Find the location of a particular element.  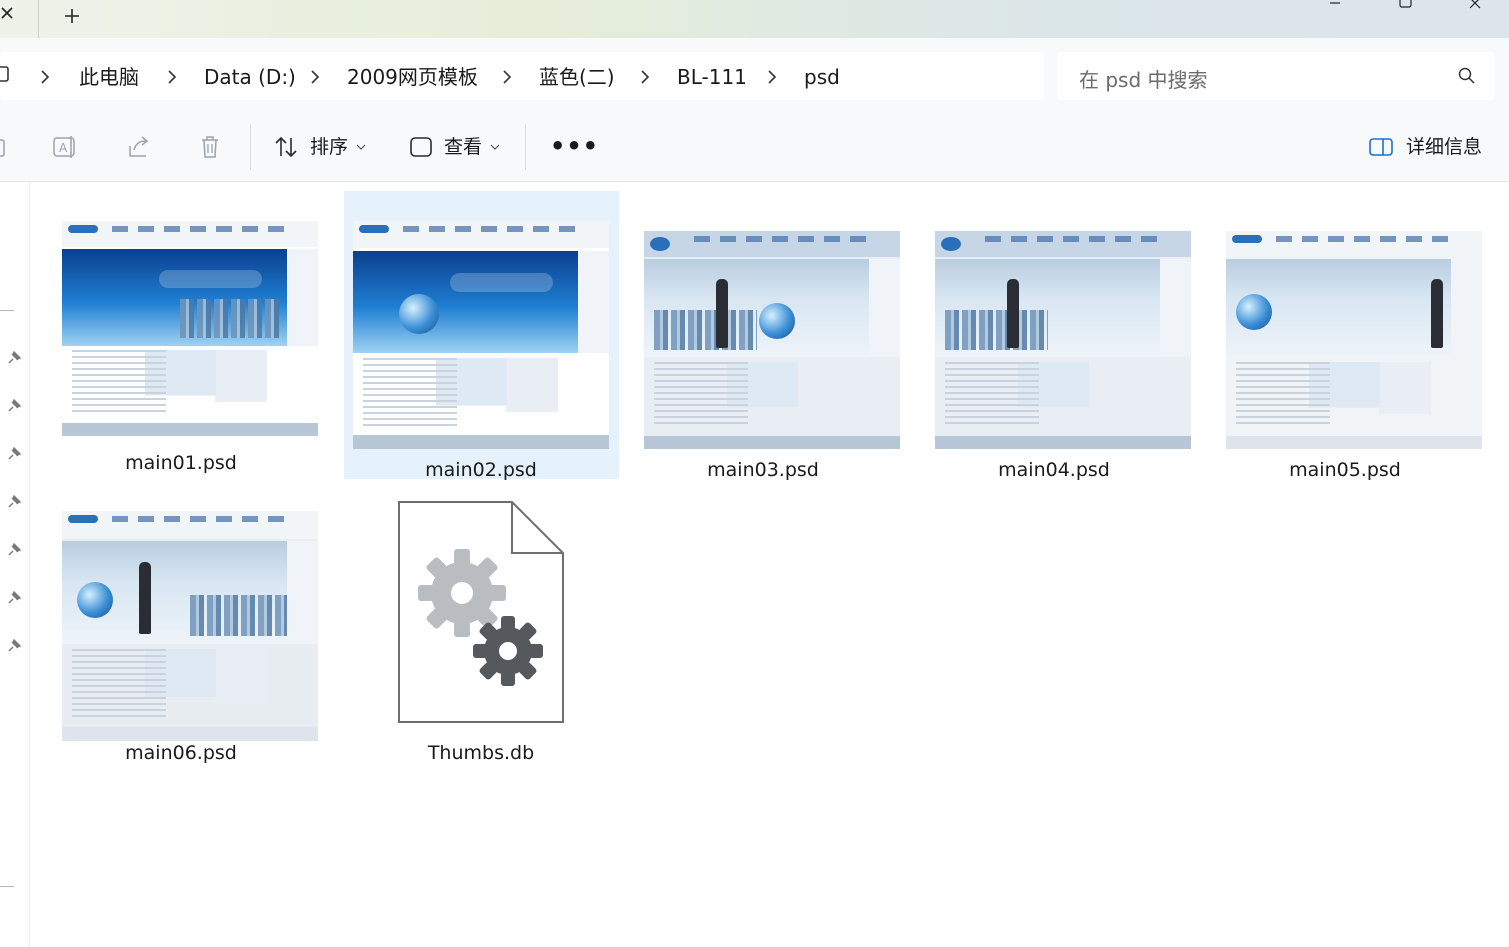

search-placeholder: 在 psd 中搜索 is located at coordinates (1143, 80).